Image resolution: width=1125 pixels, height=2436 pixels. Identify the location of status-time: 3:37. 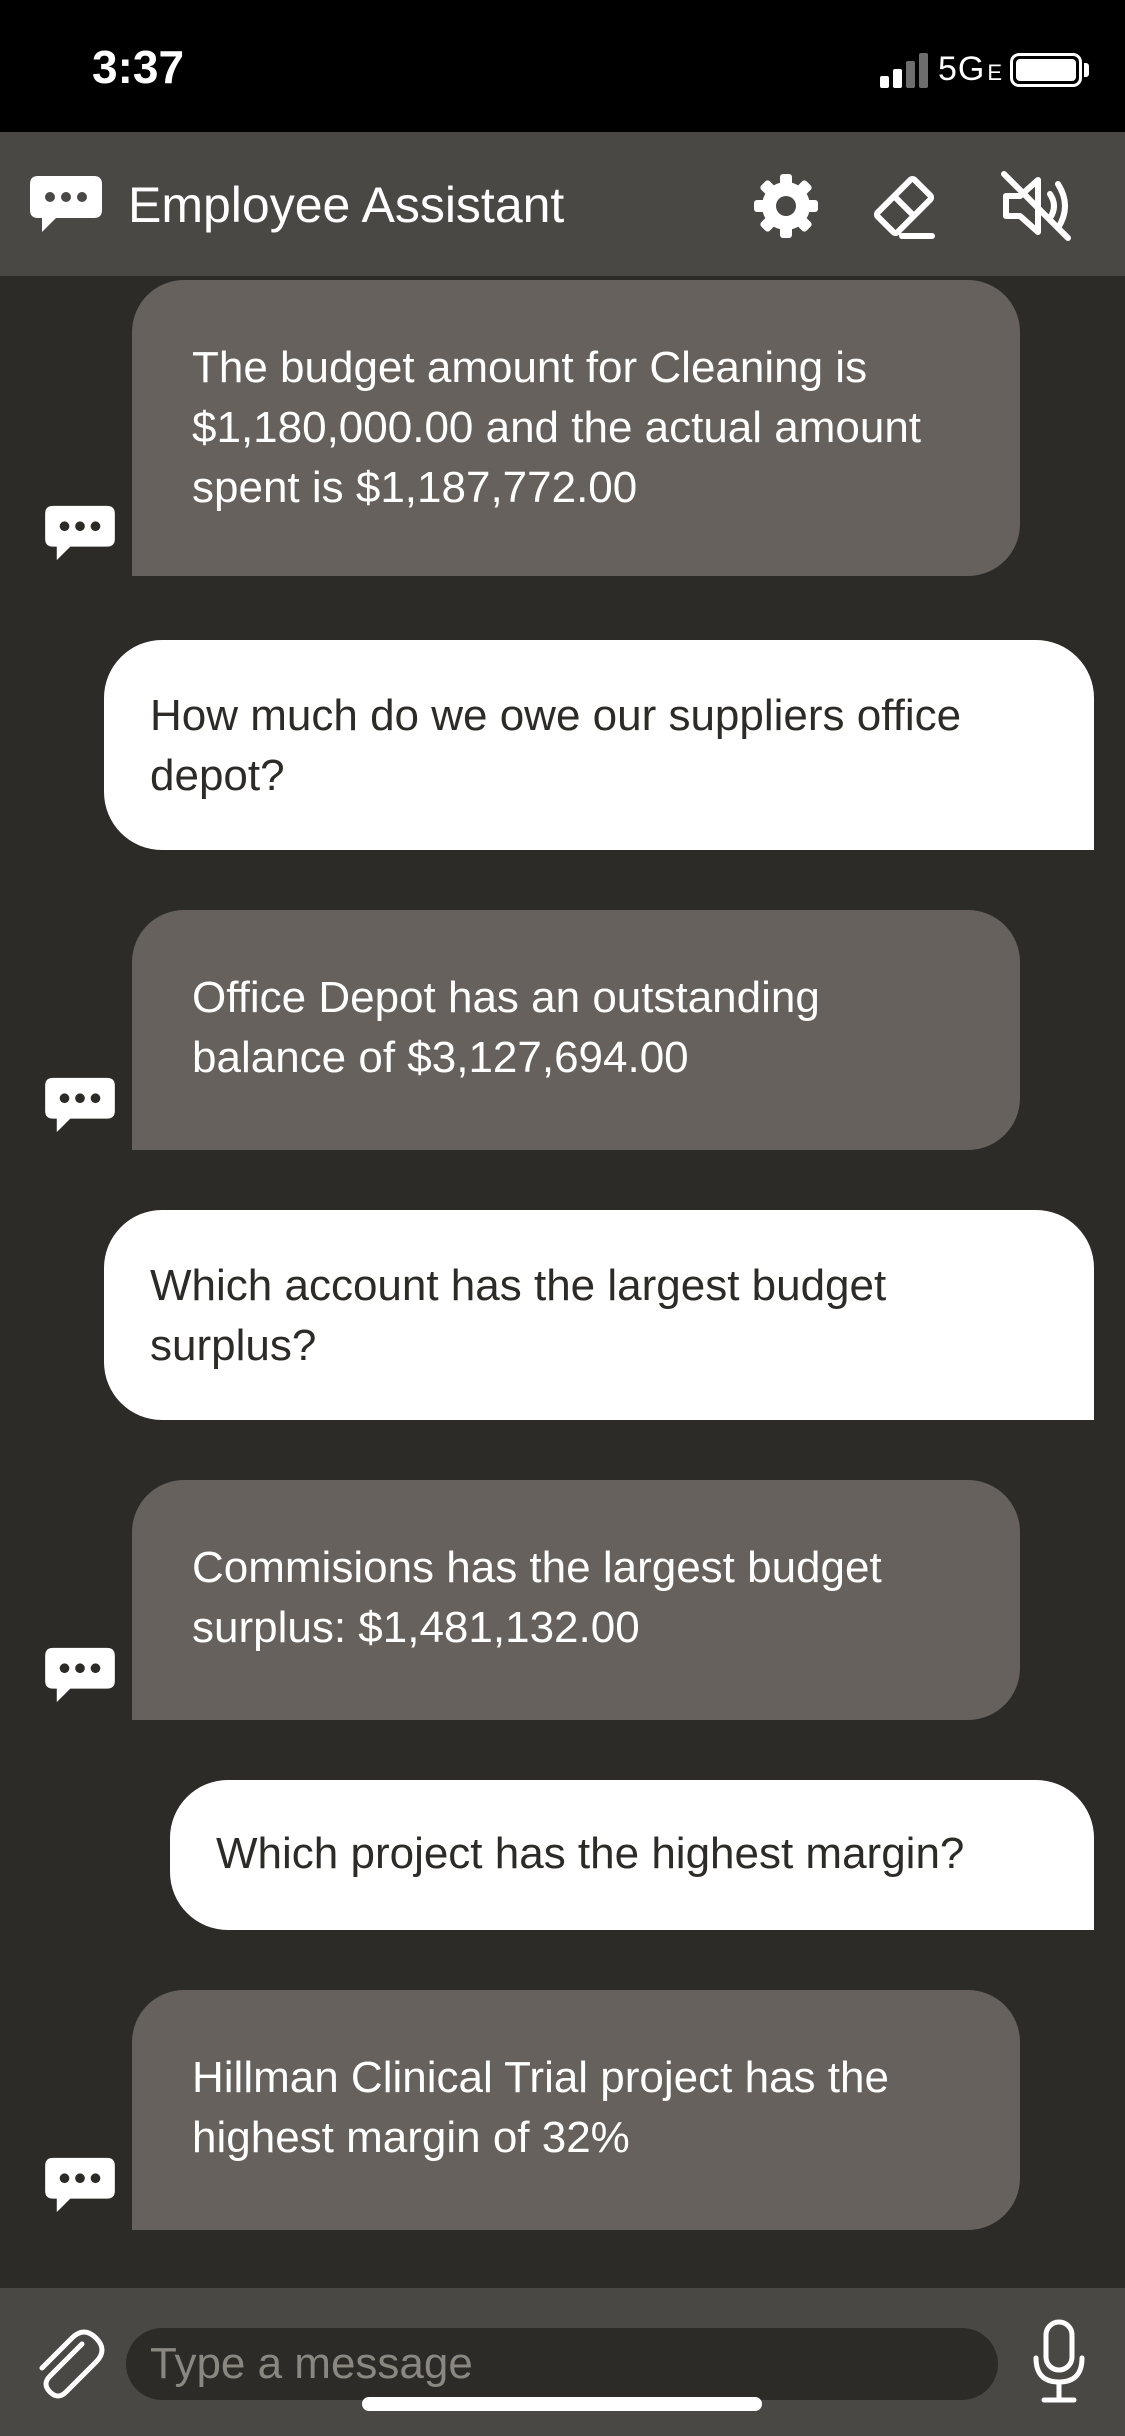
(138, 67).